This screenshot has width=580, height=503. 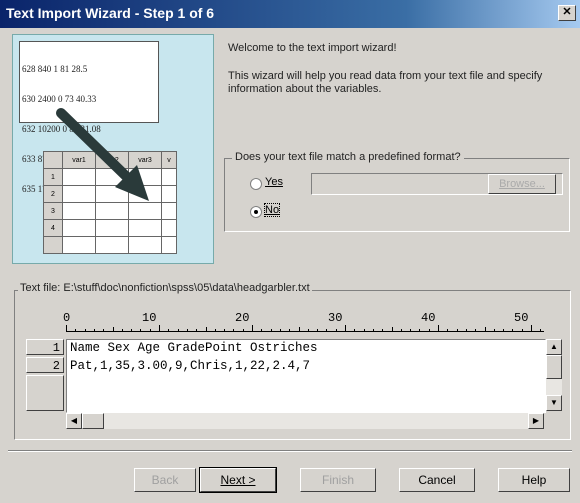 What do you see at coordinates (67, 318) in the screenshot?
I see `ruler-number: 0` at bounding box center [67, 318].